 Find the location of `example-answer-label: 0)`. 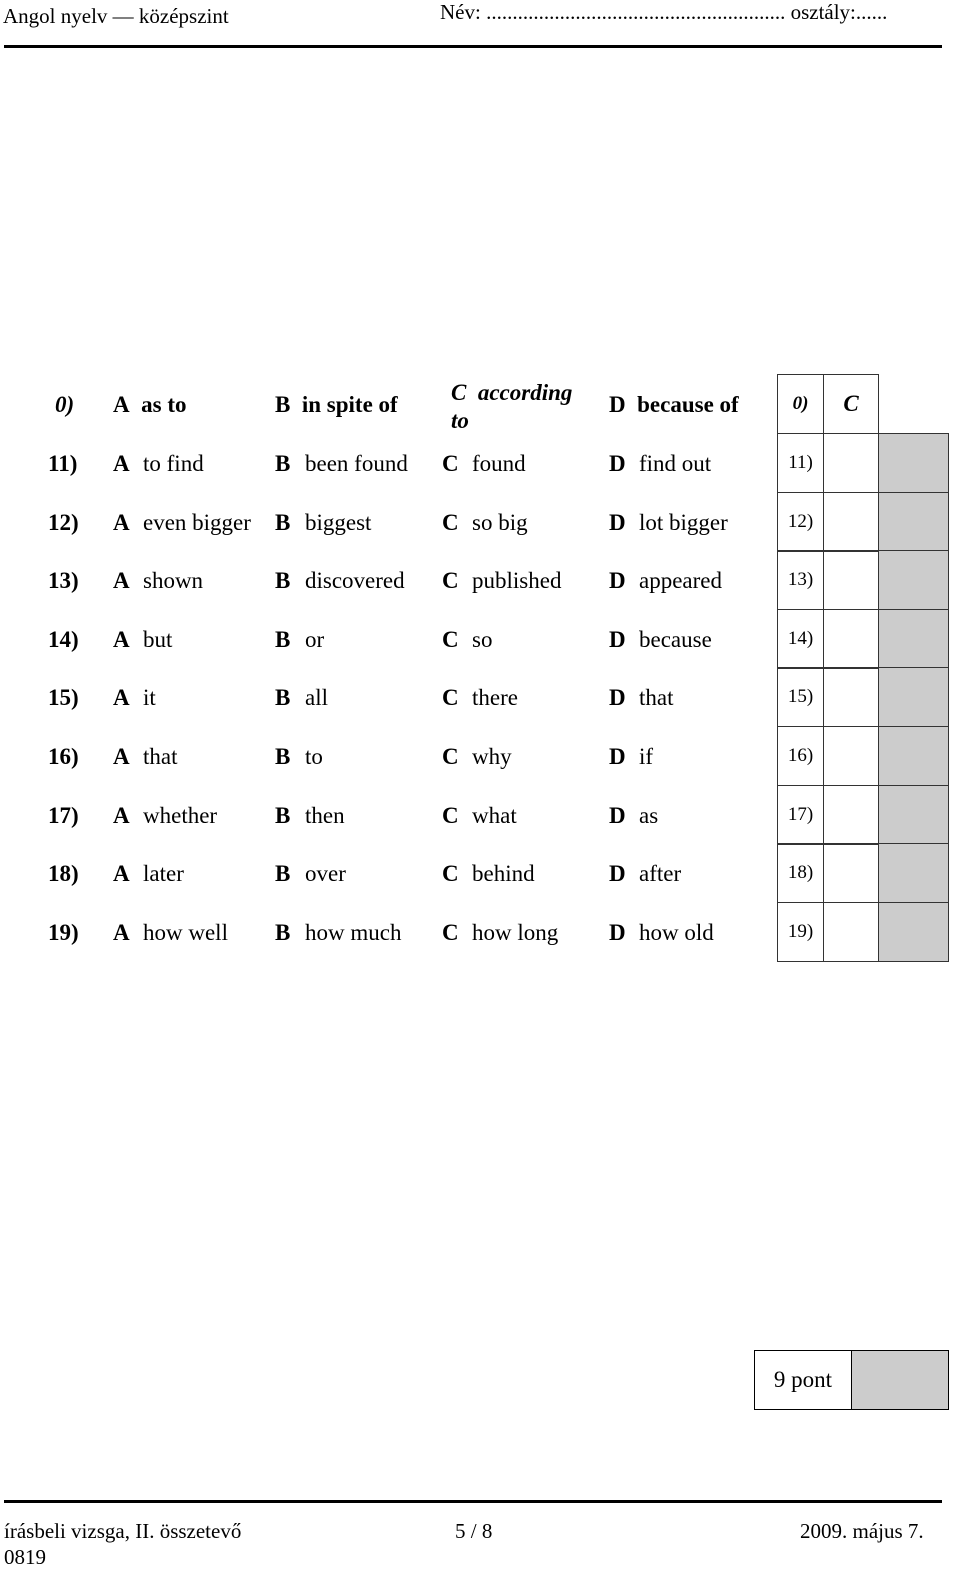

example-answer-label: 0) is located at coordinates (800, 404).